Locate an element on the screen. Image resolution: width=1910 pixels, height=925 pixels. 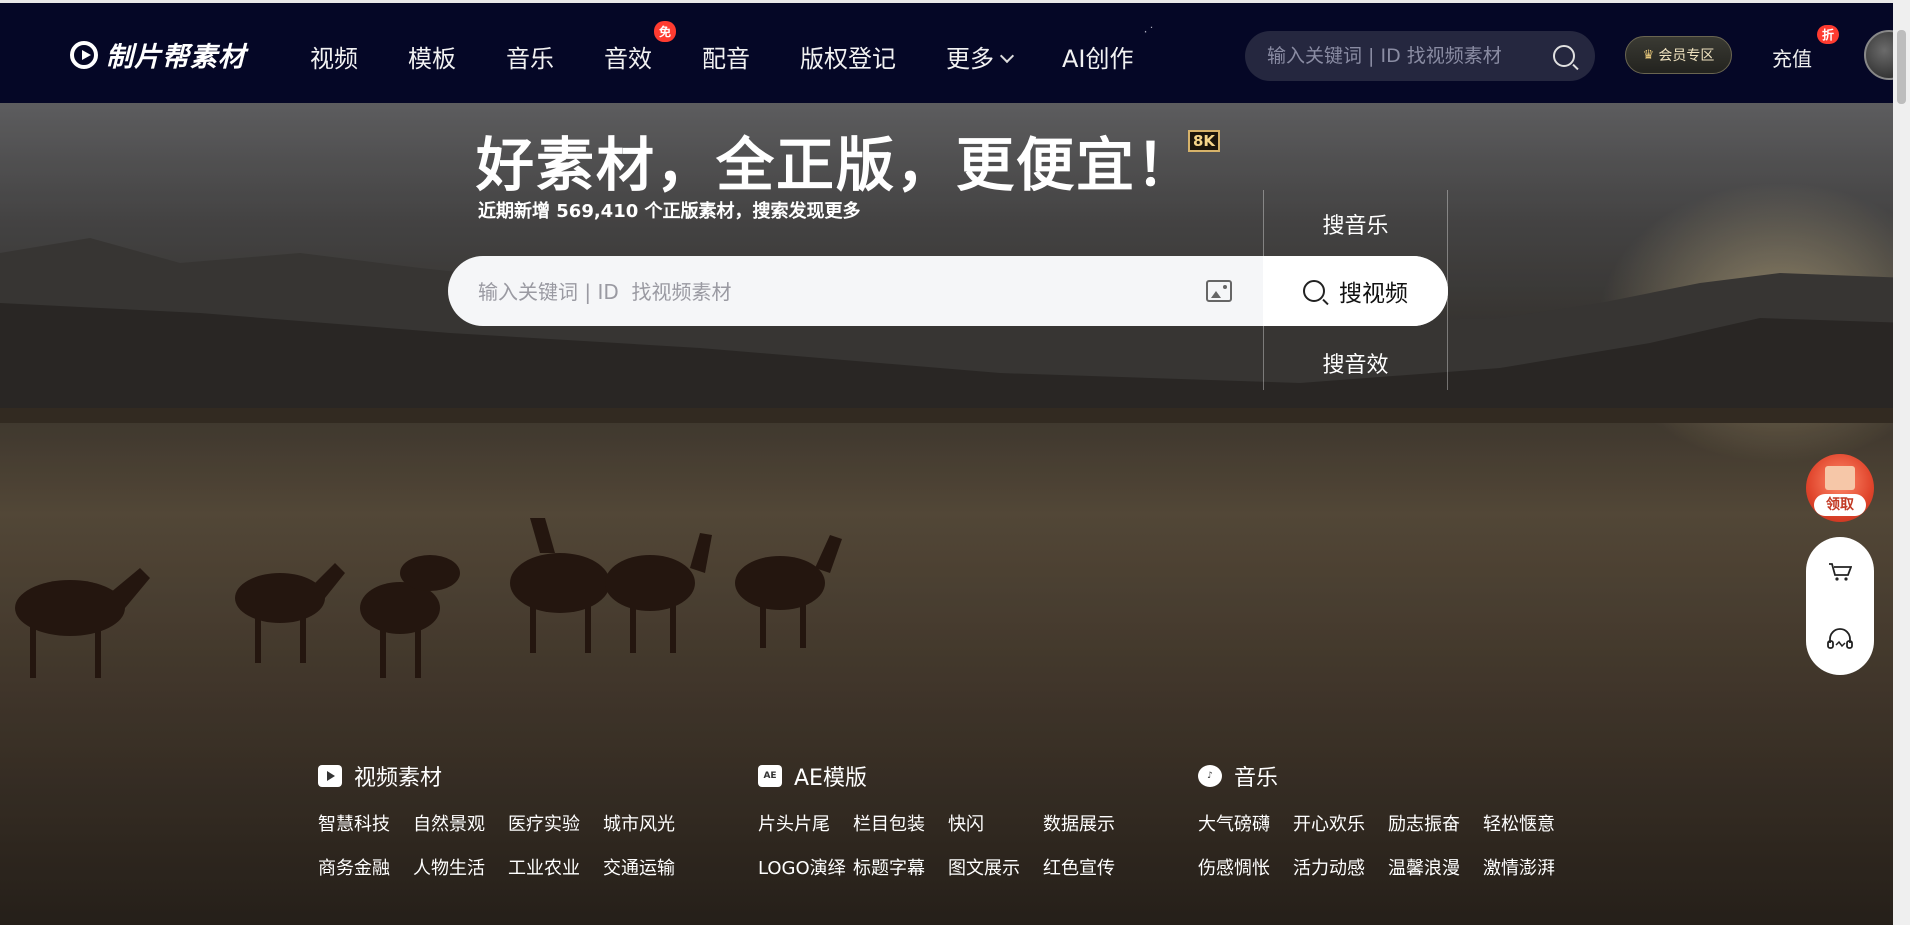
category-link: 活力动感 is located at coordinates (1340, 867).